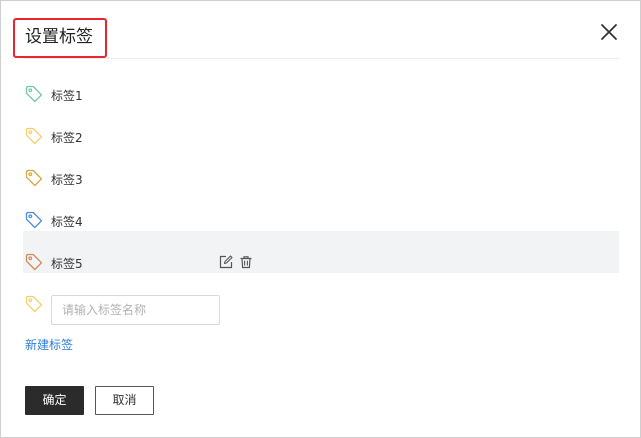 The image size is (641, 438). I want to click on tag-label: 标签3, so click(67, 180).